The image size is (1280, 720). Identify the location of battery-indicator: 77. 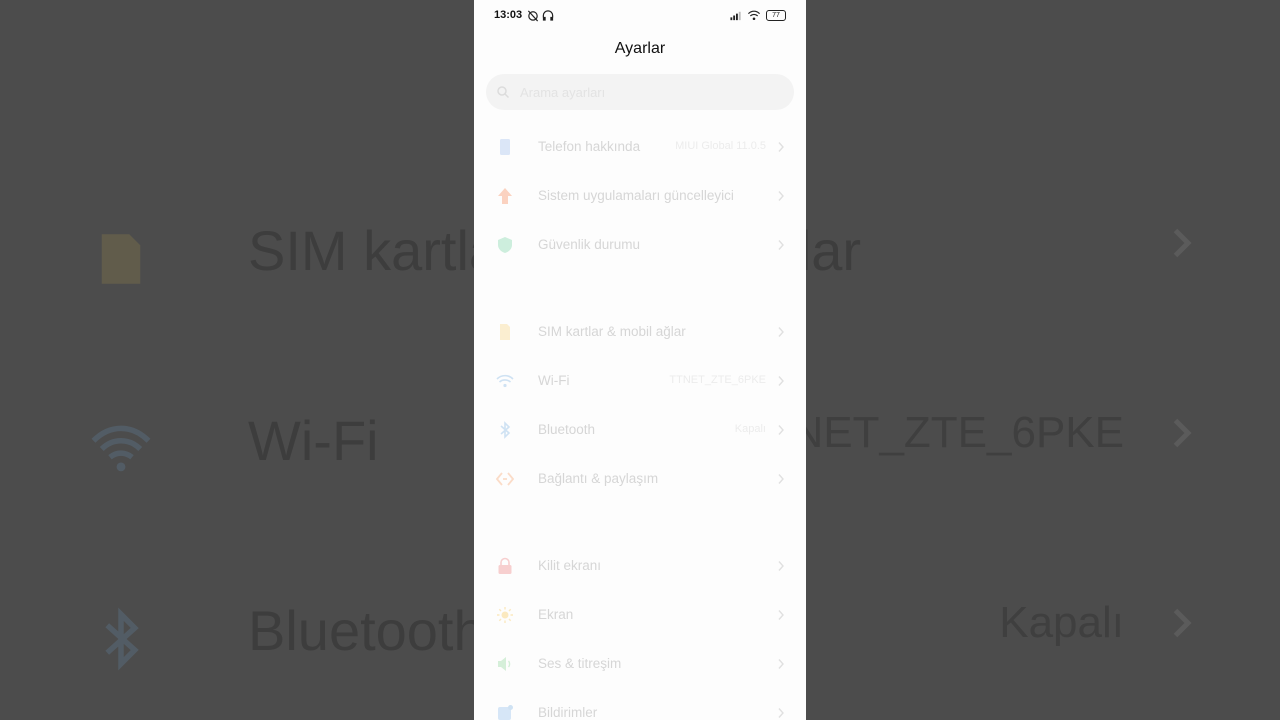
(776, 15).